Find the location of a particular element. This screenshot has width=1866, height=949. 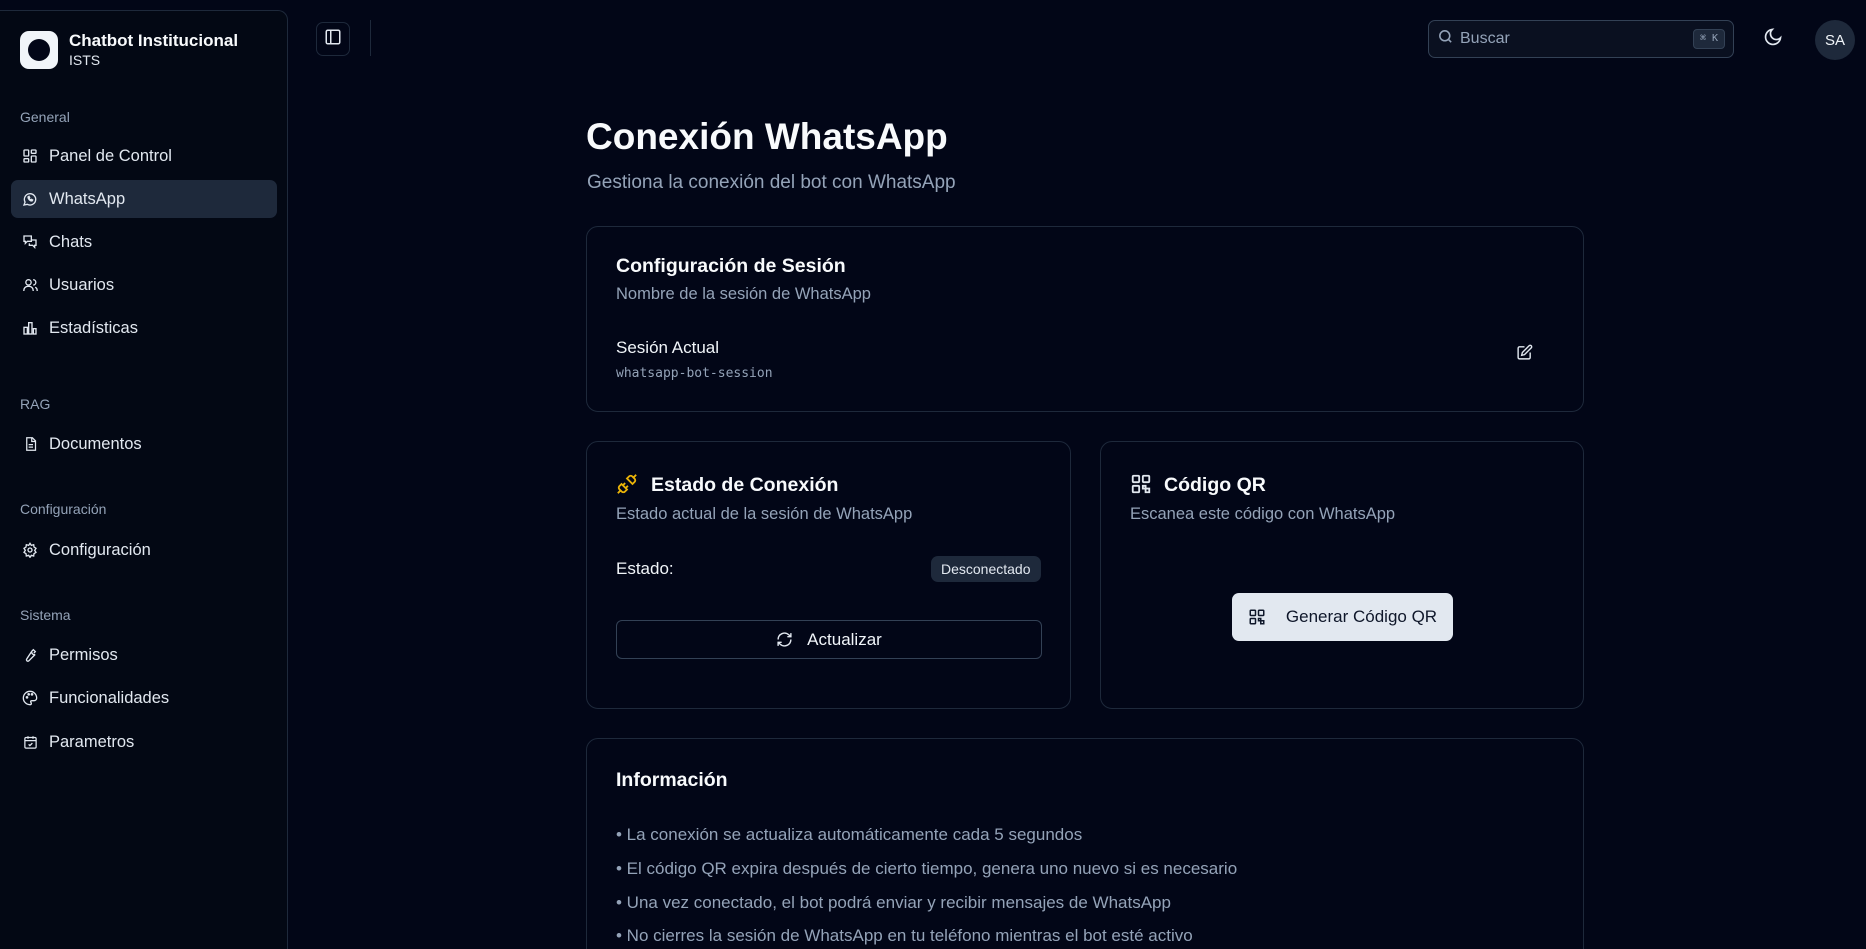

group-label-rag: RAG is located at coordinates (35, 404).